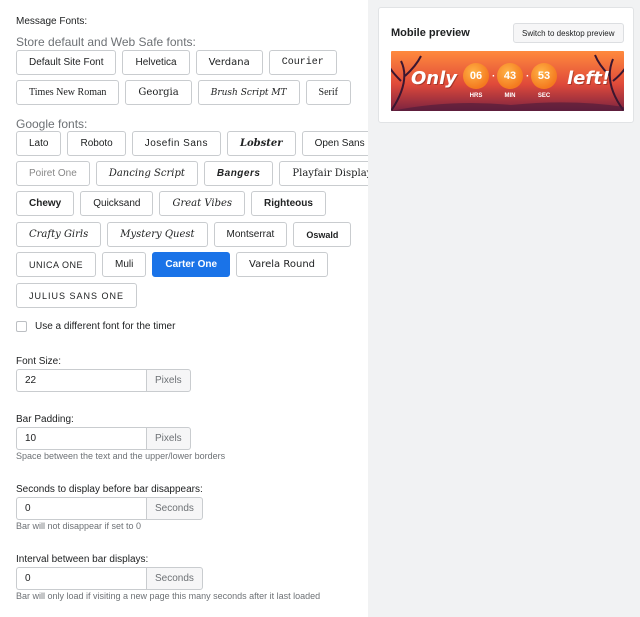 The image size is (640, 617). Describe the element at coordinates (510, 96) in the screenshot. I see `timer-minutes-label: MIN` at that location.